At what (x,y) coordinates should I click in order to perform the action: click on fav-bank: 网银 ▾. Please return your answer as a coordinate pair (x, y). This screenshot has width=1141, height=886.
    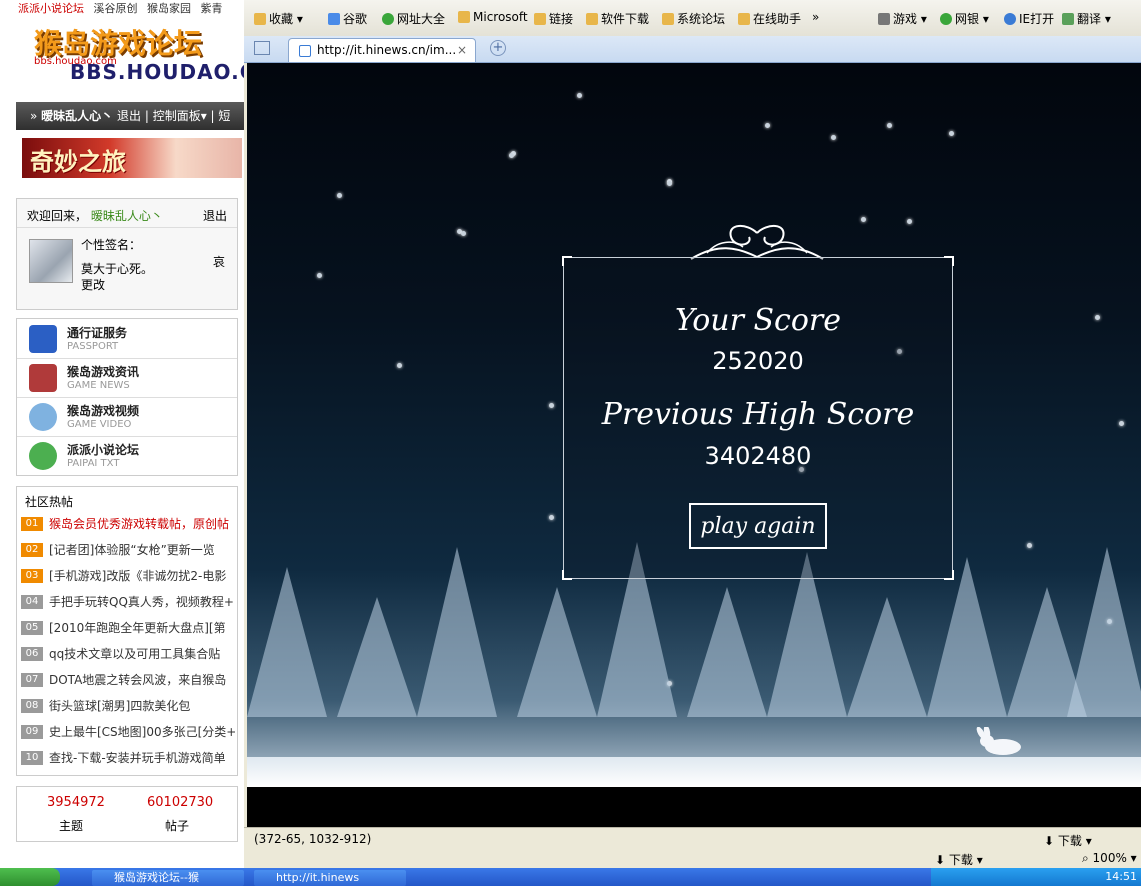
    Looking at the image, I should click on (964, 18).